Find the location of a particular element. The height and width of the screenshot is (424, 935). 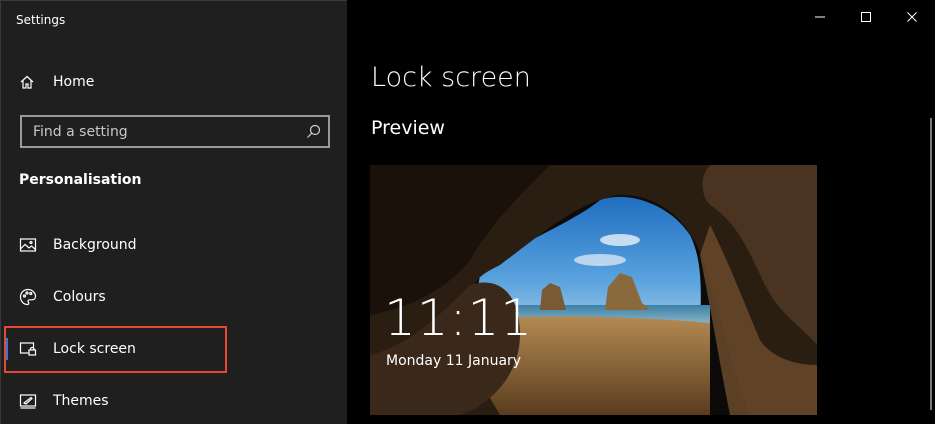

sidebar-item-background: Background is located at coordinates (174, 245).